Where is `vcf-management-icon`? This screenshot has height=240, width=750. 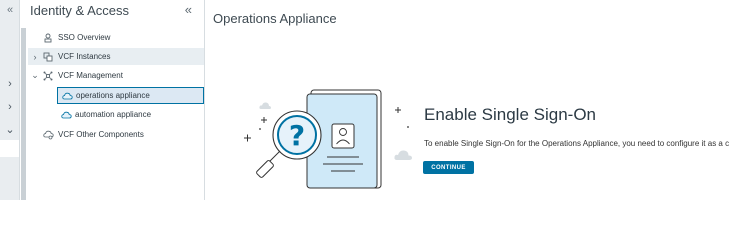 vcf-management-icon is located at coordinates (48, 76).